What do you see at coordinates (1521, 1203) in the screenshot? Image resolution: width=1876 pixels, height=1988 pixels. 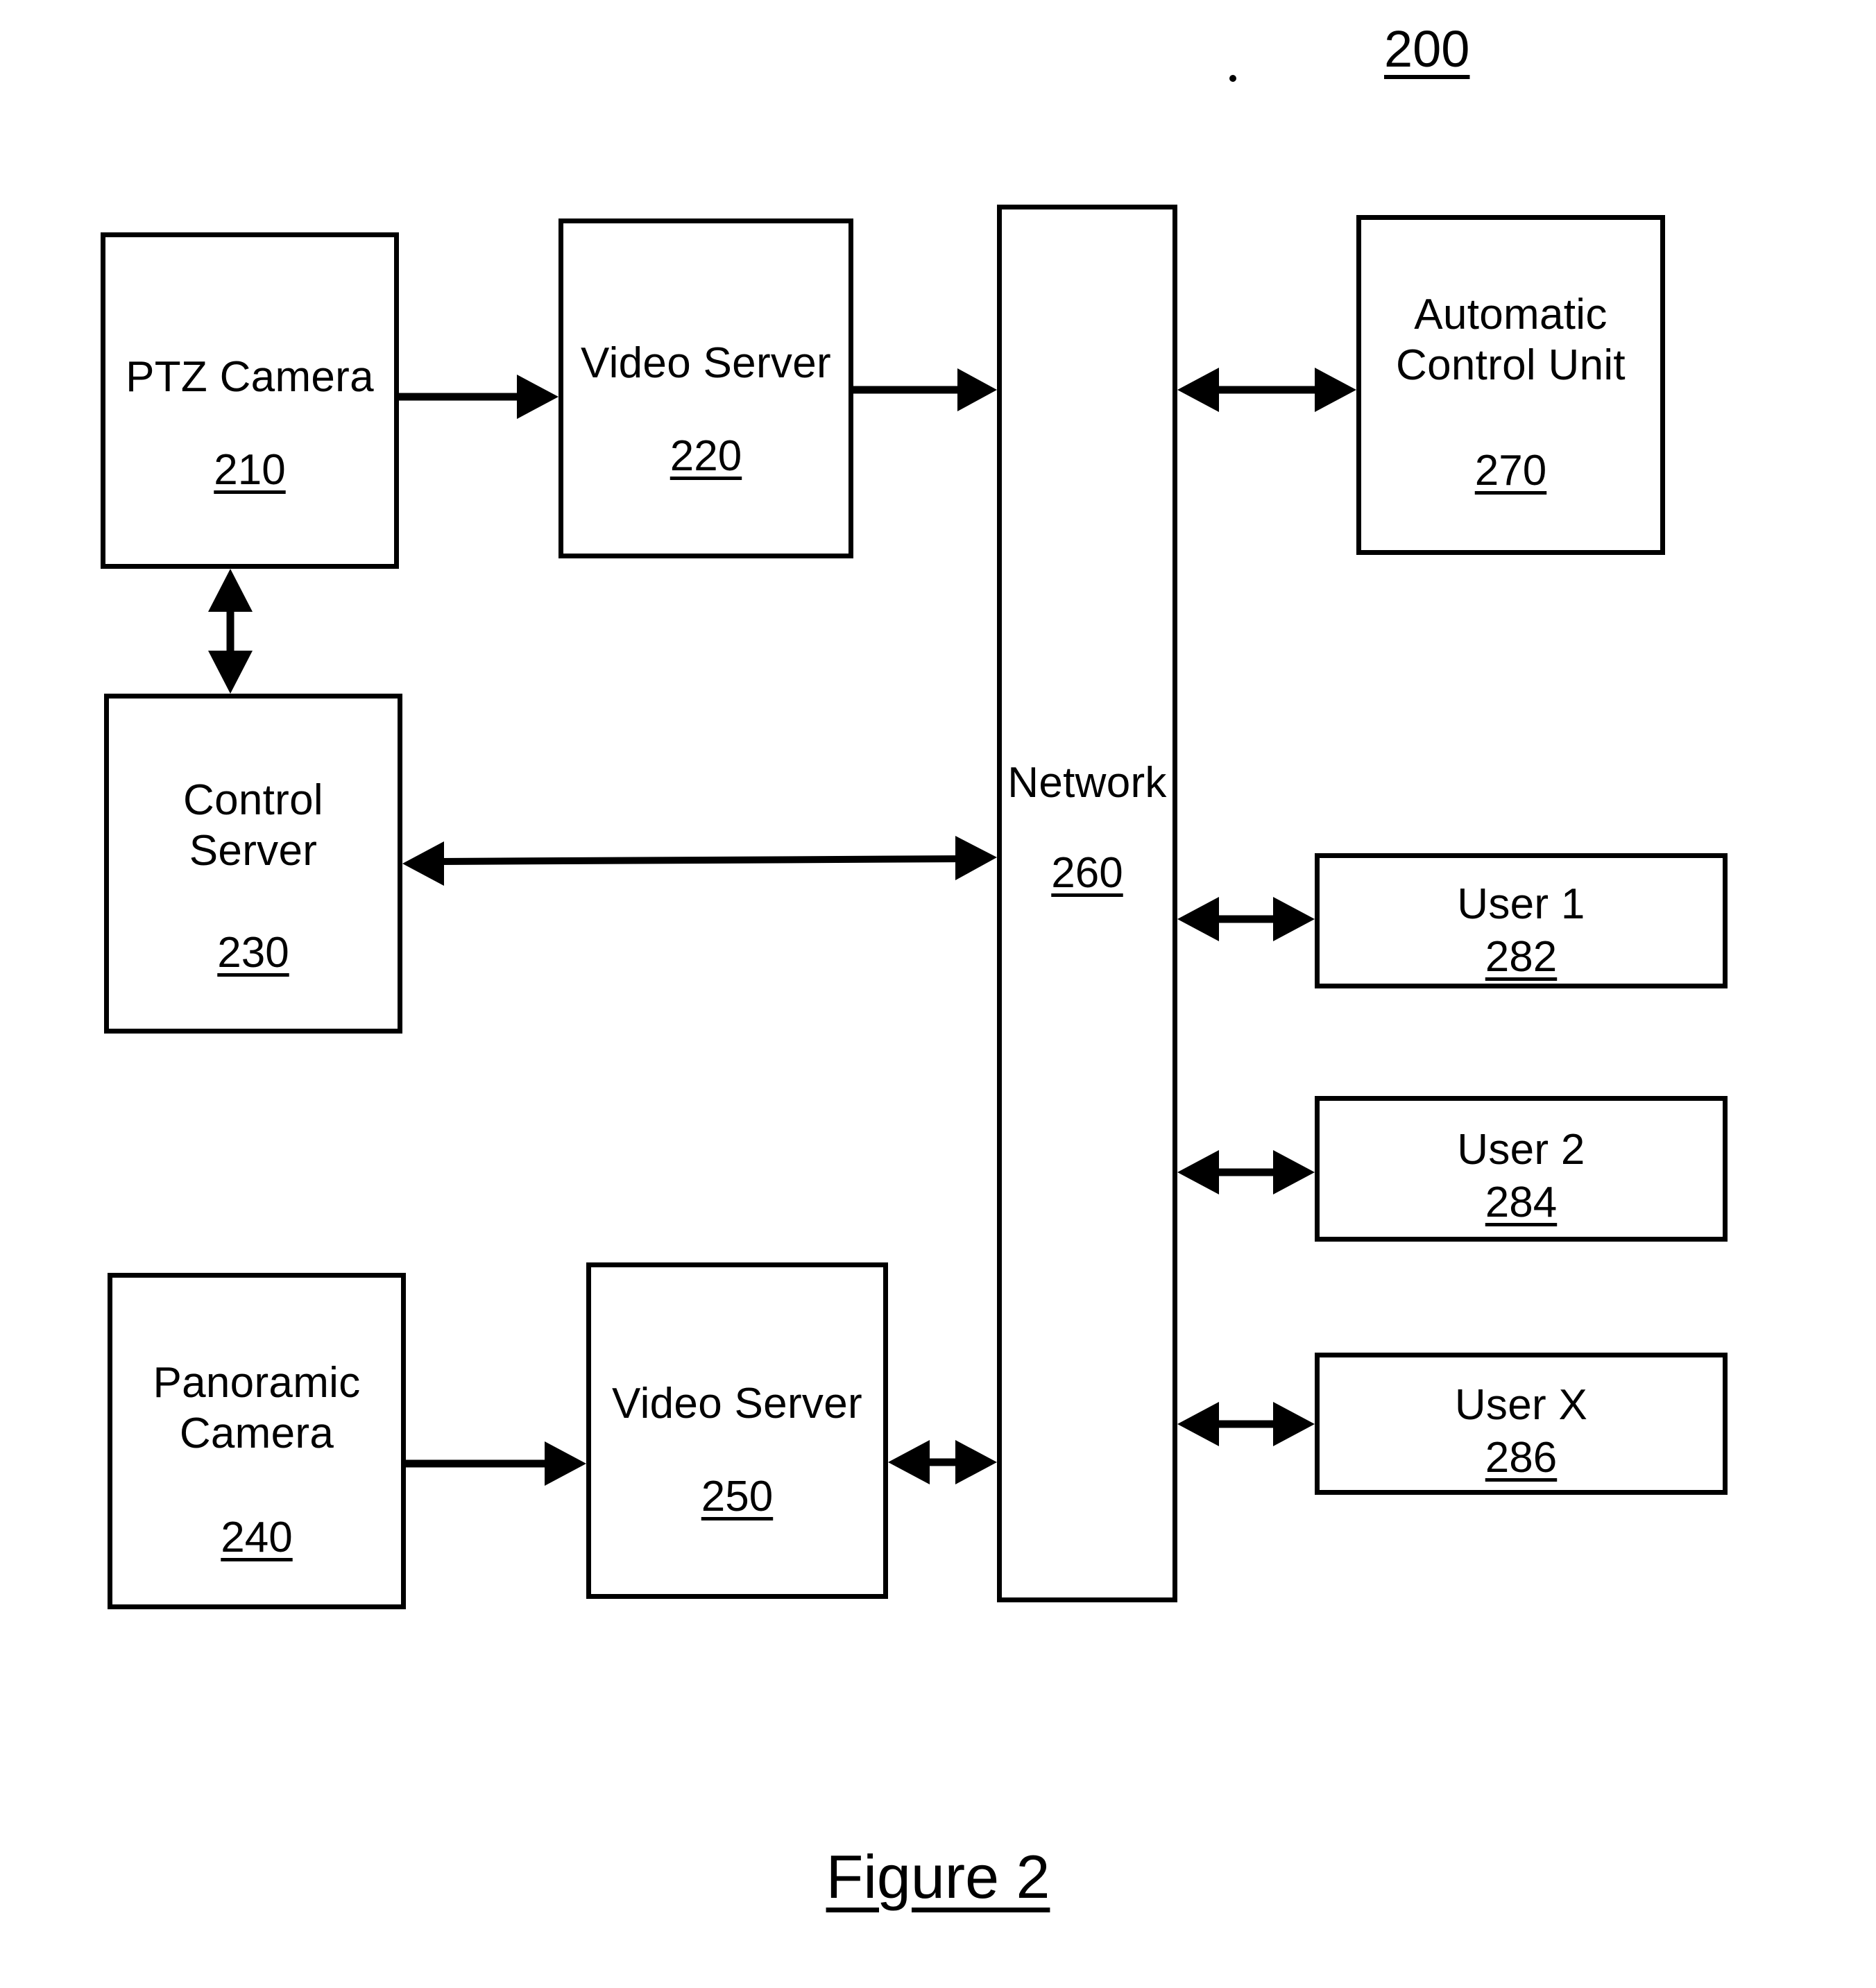 I see `block-reference-numeral: 284` at bounding box center [1521, 1203].